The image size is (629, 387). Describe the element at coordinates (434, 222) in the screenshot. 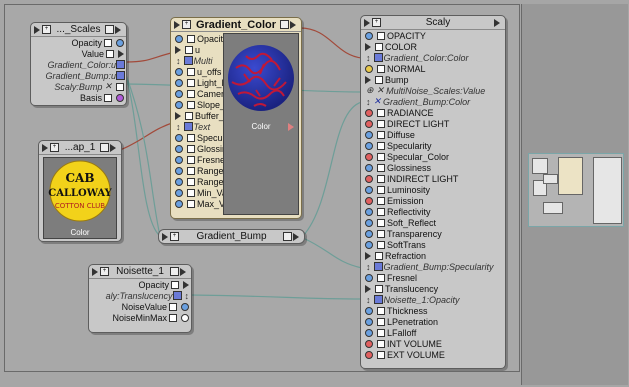

I see `scaly-row-soft-reflect: Soft_Reflect` at that location.